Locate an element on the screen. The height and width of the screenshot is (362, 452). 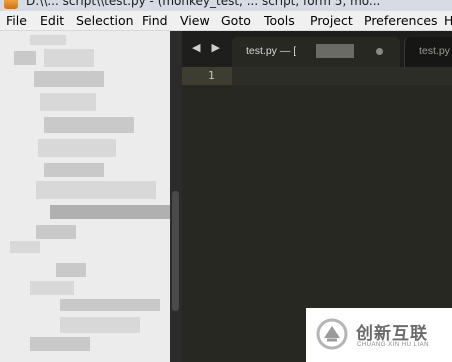
app-icon is located at coordinates (11, 4).